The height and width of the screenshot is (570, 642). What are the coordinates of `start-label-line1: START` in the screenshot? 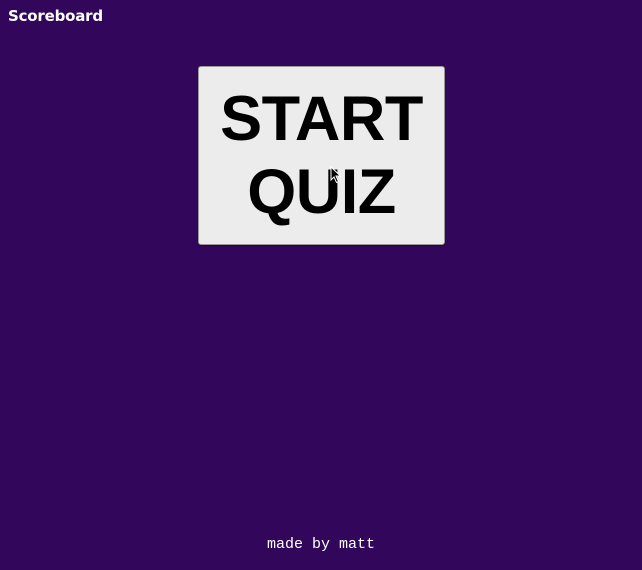 It's located at (321, 118).